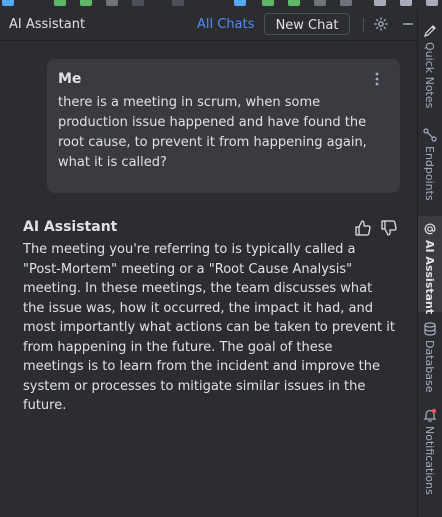 Image resolution: width=442 pixels, height=517 pixels. I want to click on vcs-commit-icon, so click(268, 3).